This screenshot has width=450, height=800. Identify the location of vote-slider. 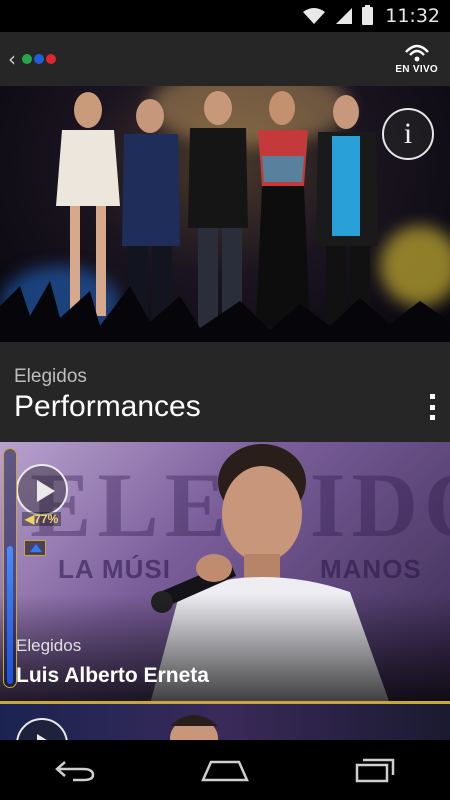
(10, 568).